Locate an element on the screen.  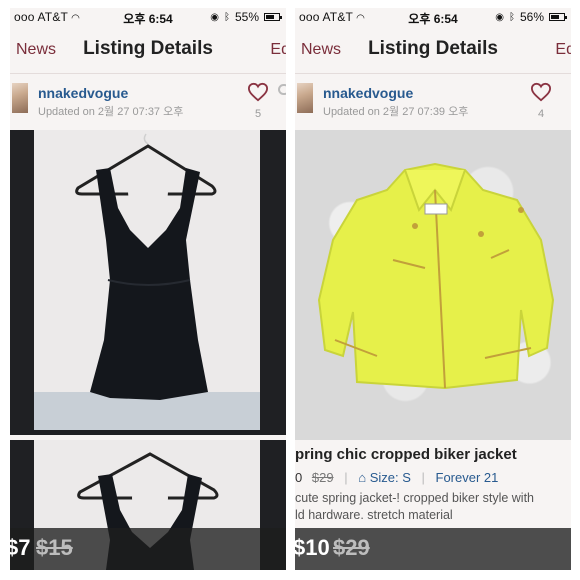
hanger-icon: ⌂ is located at coordinates (362, 477).